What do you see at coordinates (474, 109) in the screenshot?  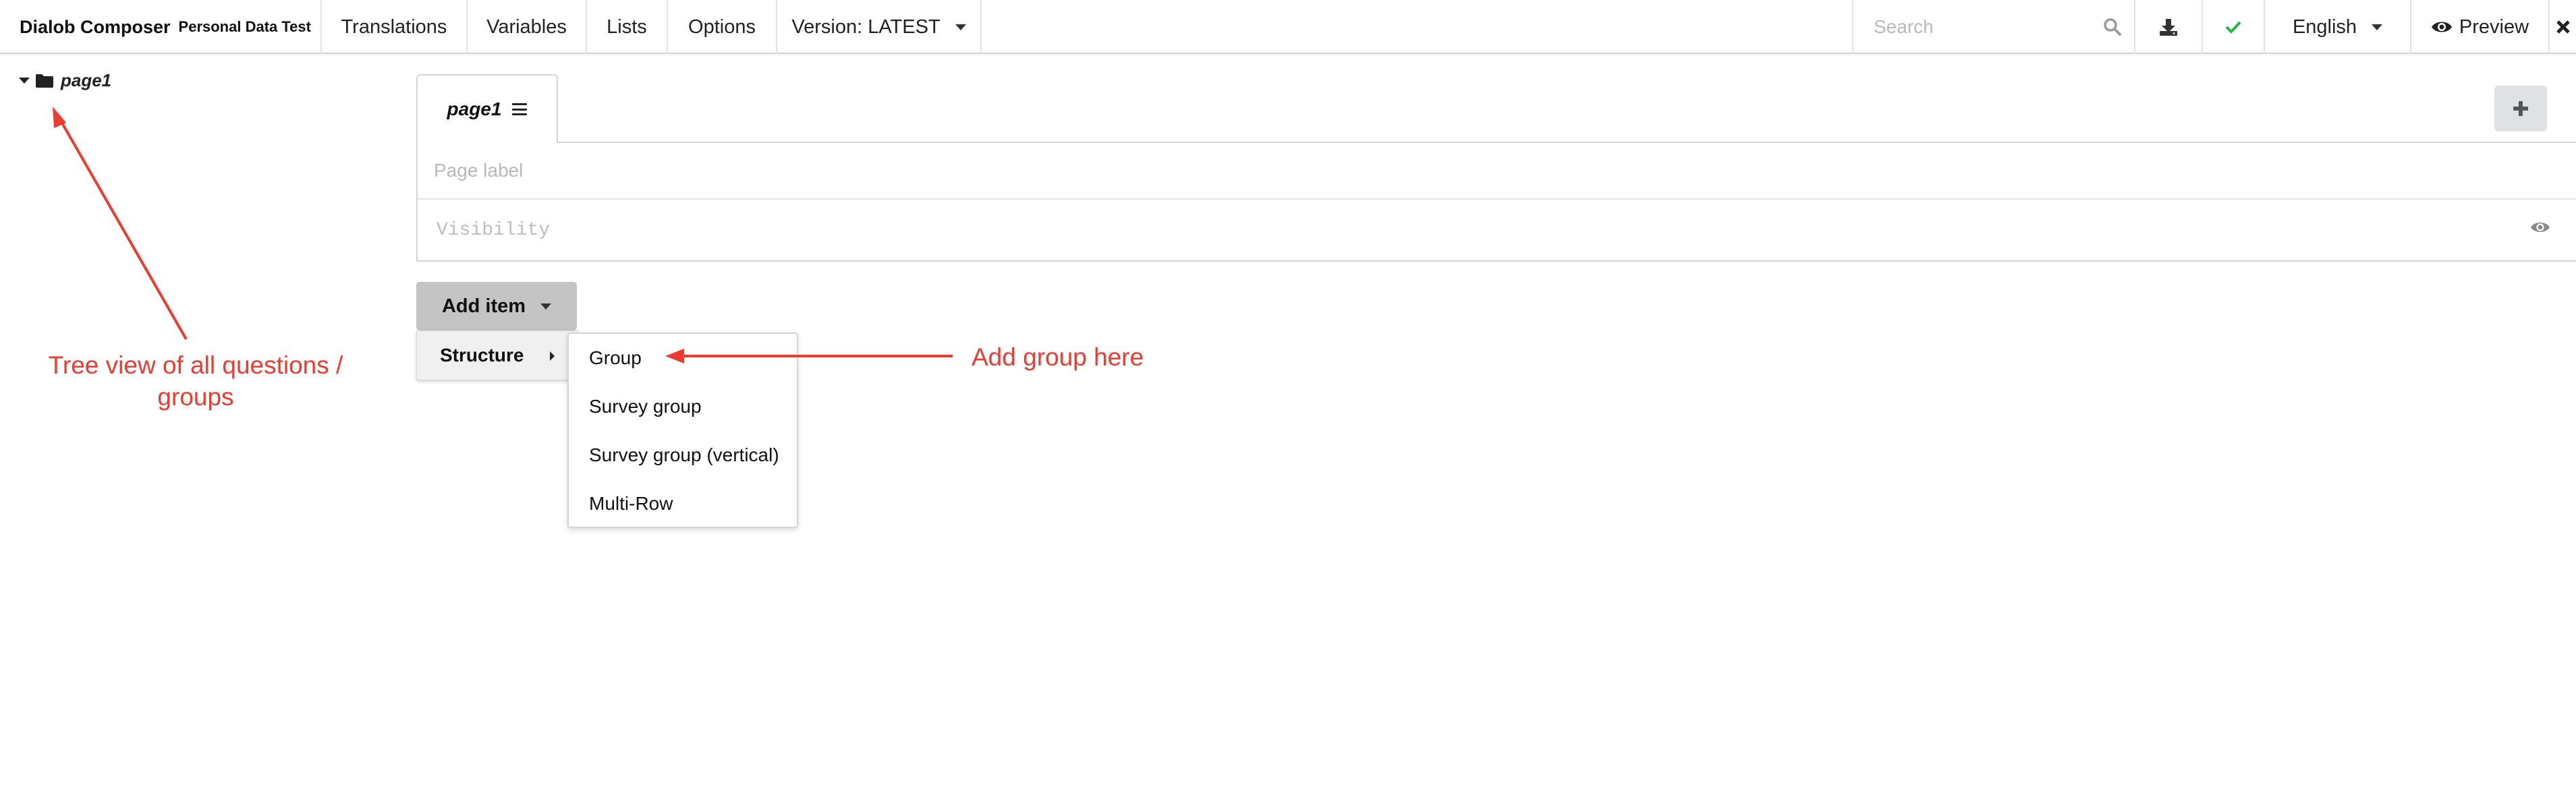 I see `tab-label: page1` at bounding box center [474, 109].